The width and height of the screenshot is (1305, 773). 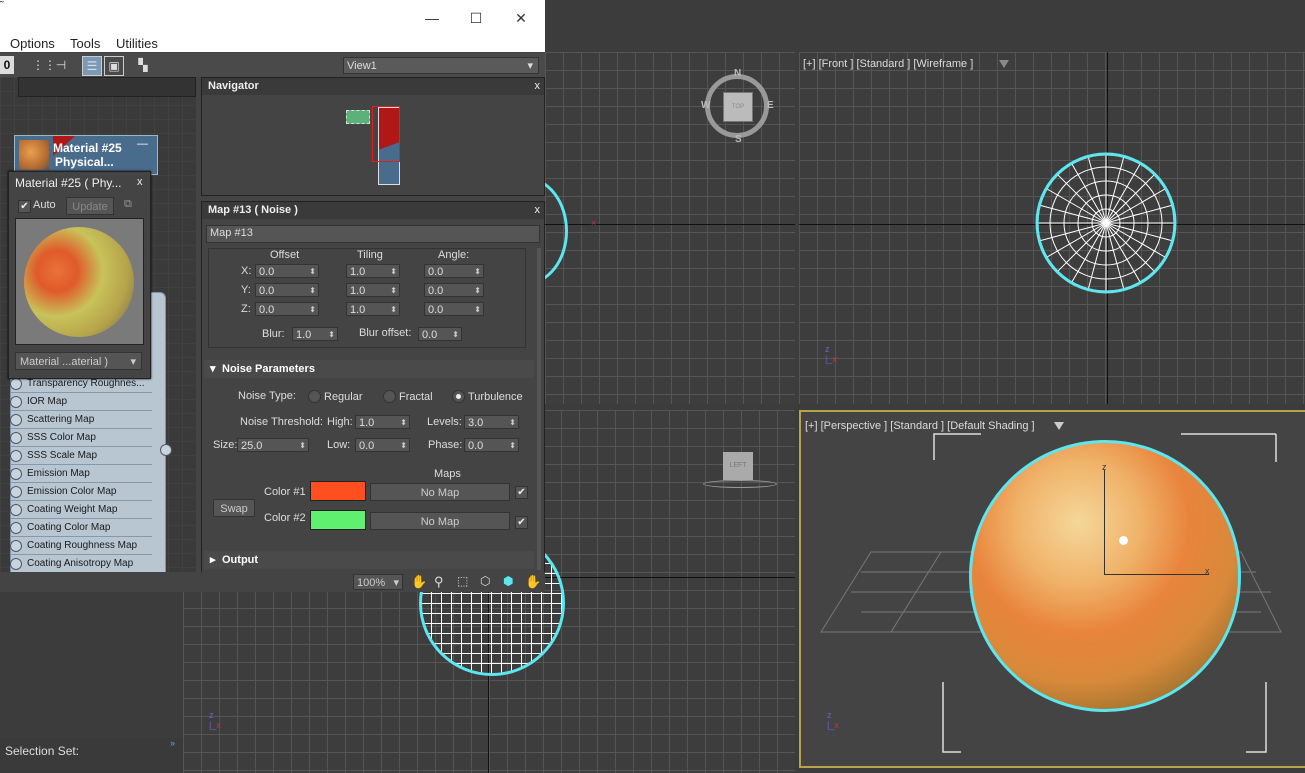 I want to click on menu-tools: Tools, so click(x=85, y=43).